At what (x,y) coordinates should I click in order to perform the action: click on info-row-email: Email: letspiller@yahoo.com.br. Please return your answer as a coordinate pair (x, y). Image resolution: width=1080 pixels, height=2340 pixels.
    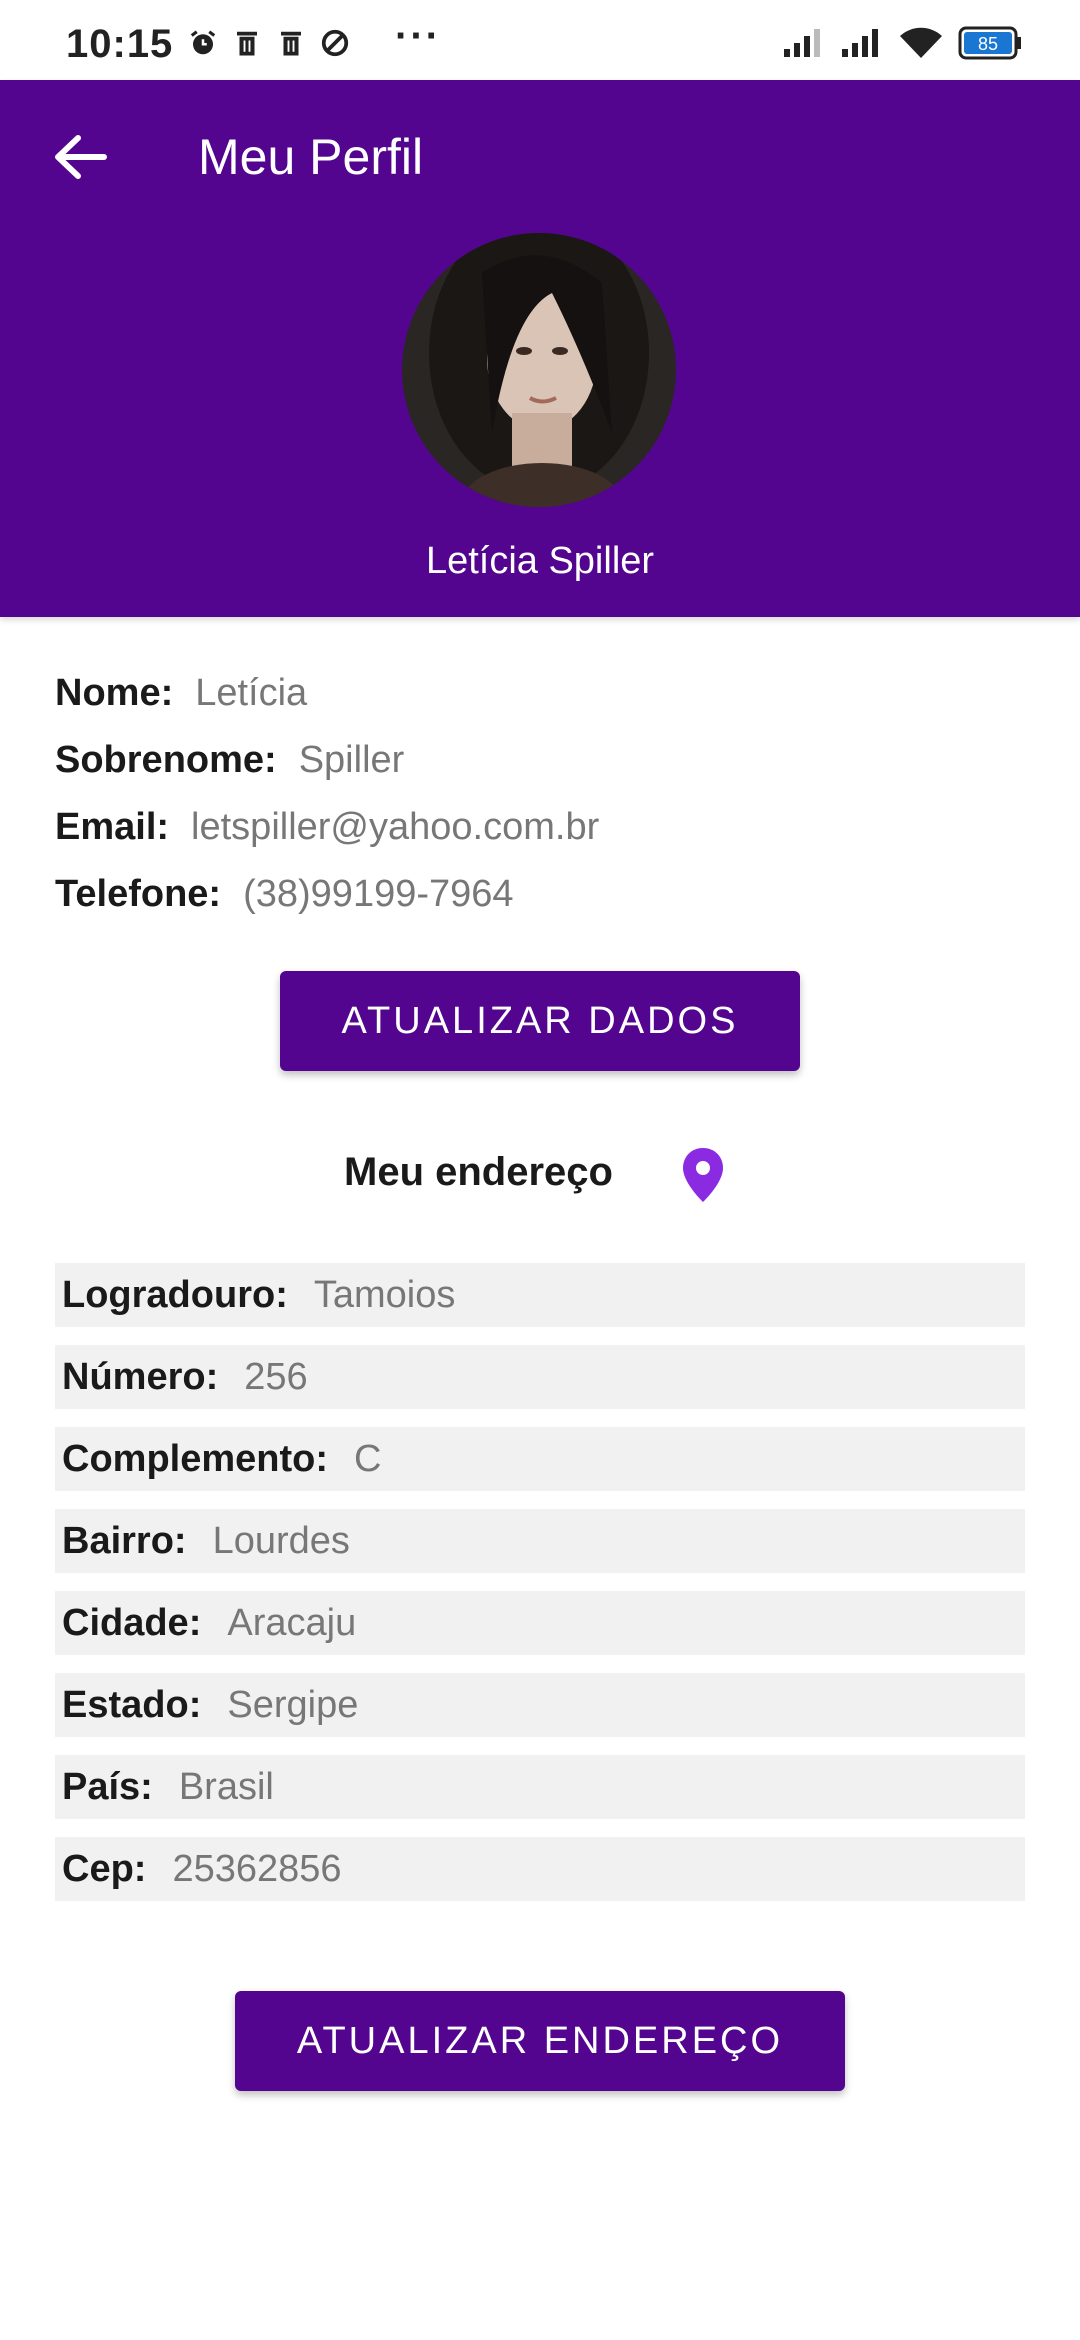
    Looking at the image, I should click on (327, 839).